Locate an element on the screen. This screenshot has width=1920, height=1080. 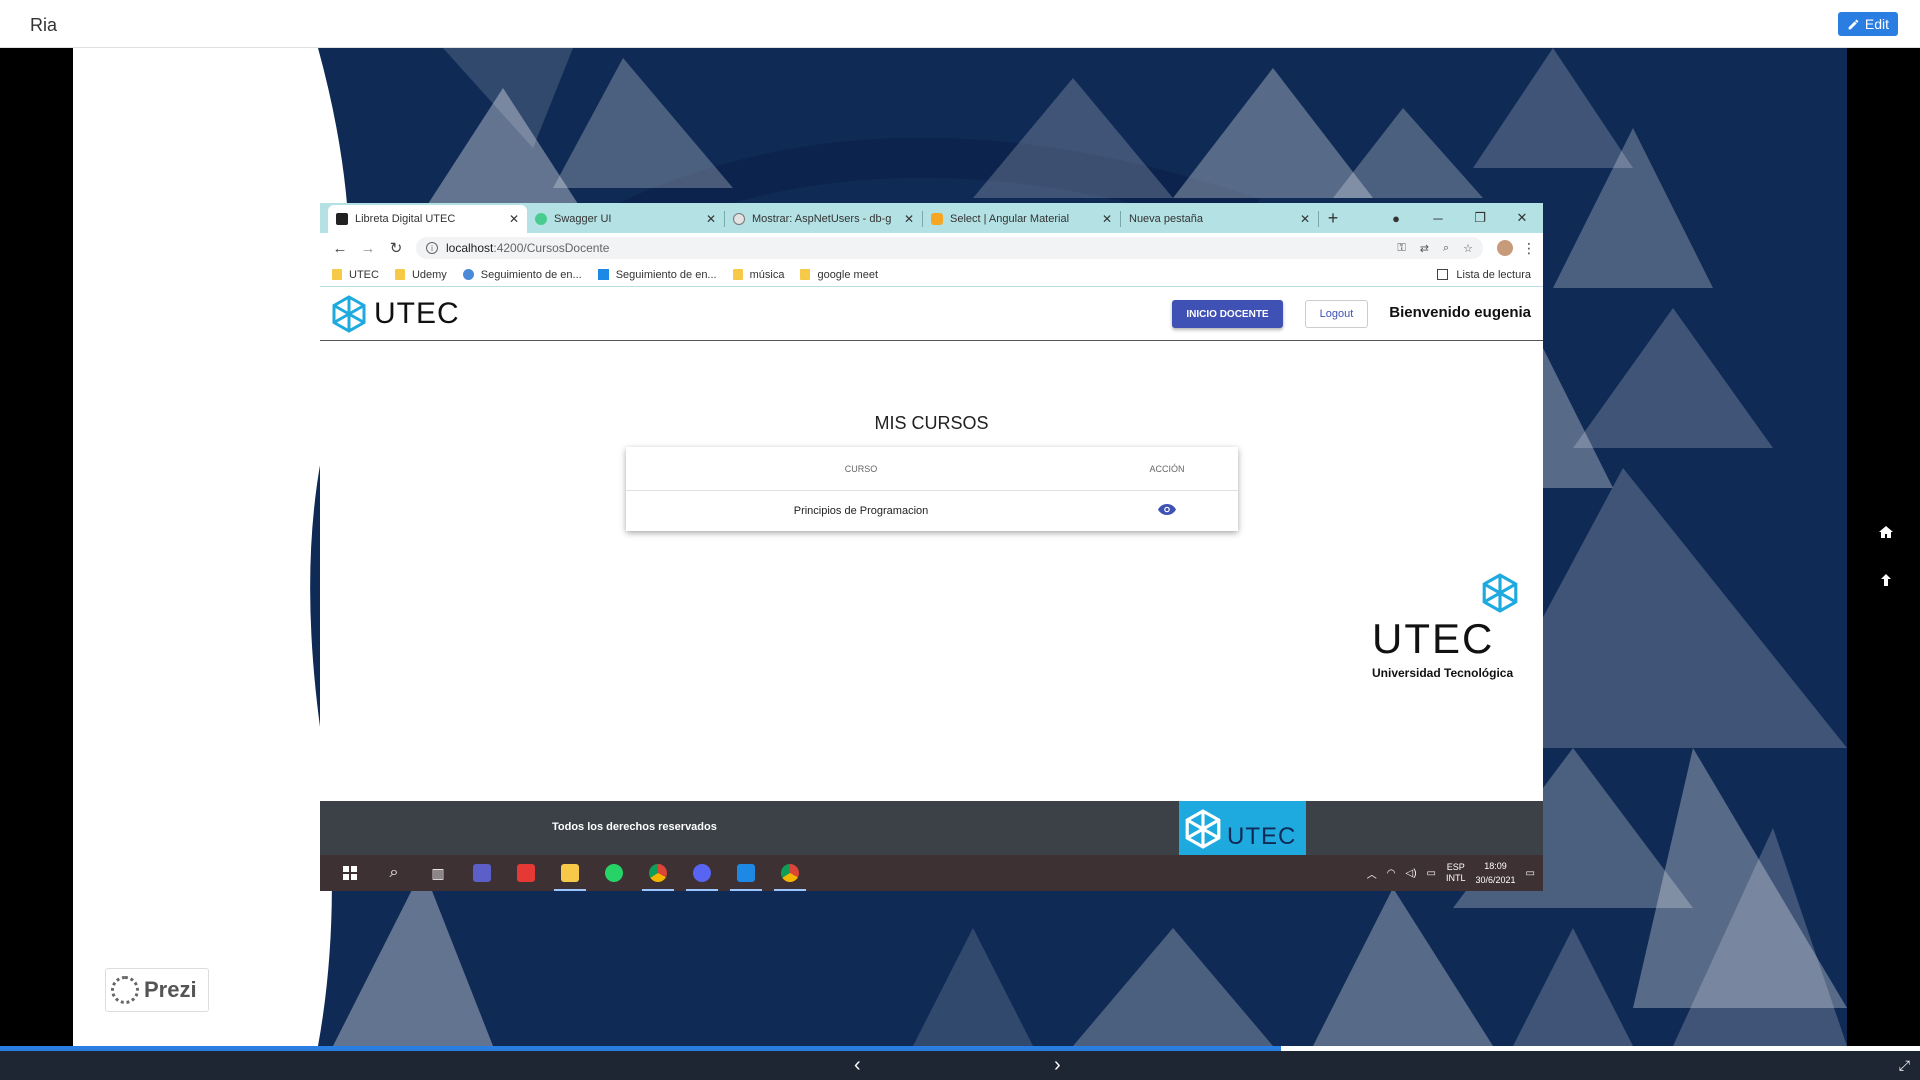
forward-arrow-icon: → is located at coordinates (368, 248).